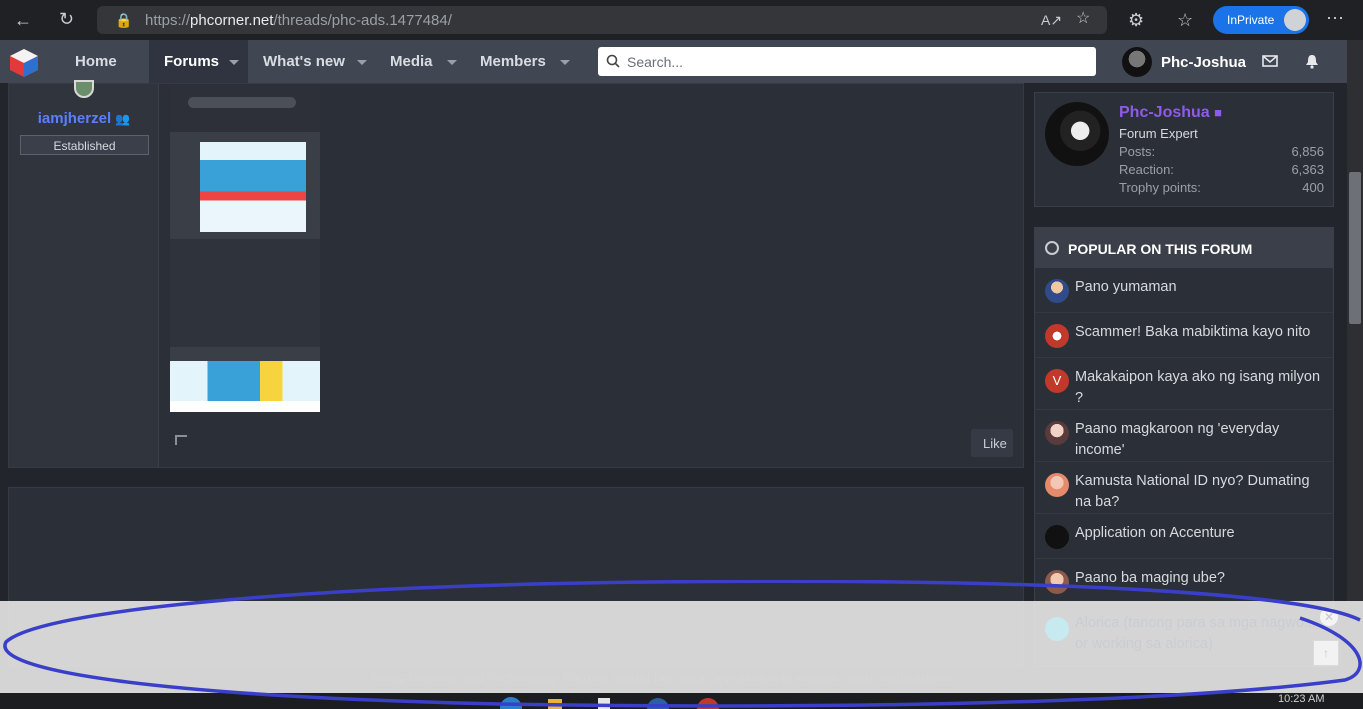  I want to click on add-favorite-icon: ☆, so click(1083, 19).